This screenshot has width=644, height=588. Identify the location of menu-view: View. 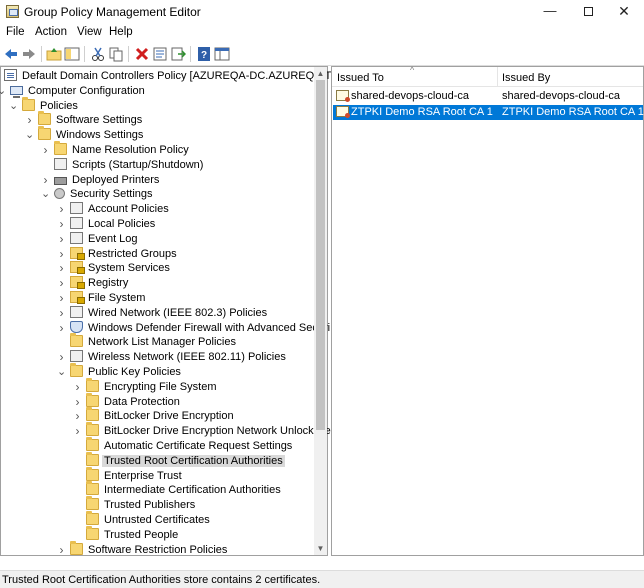
(89, 32).